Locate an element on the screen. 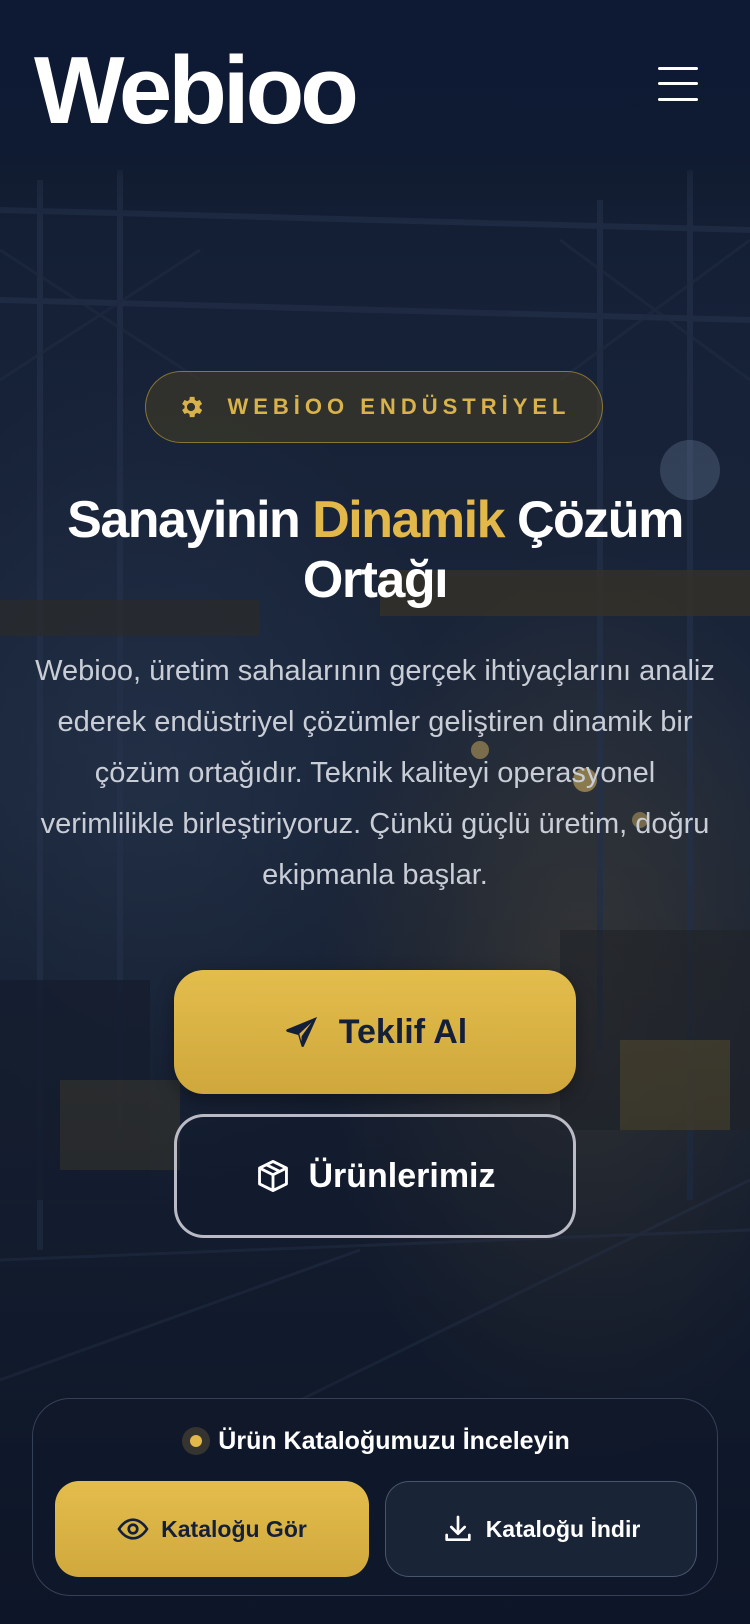 This screenshot has height=1624, width=750. download-catalog-button: Kataloğu İndir is located at coordinates (541, 1529).